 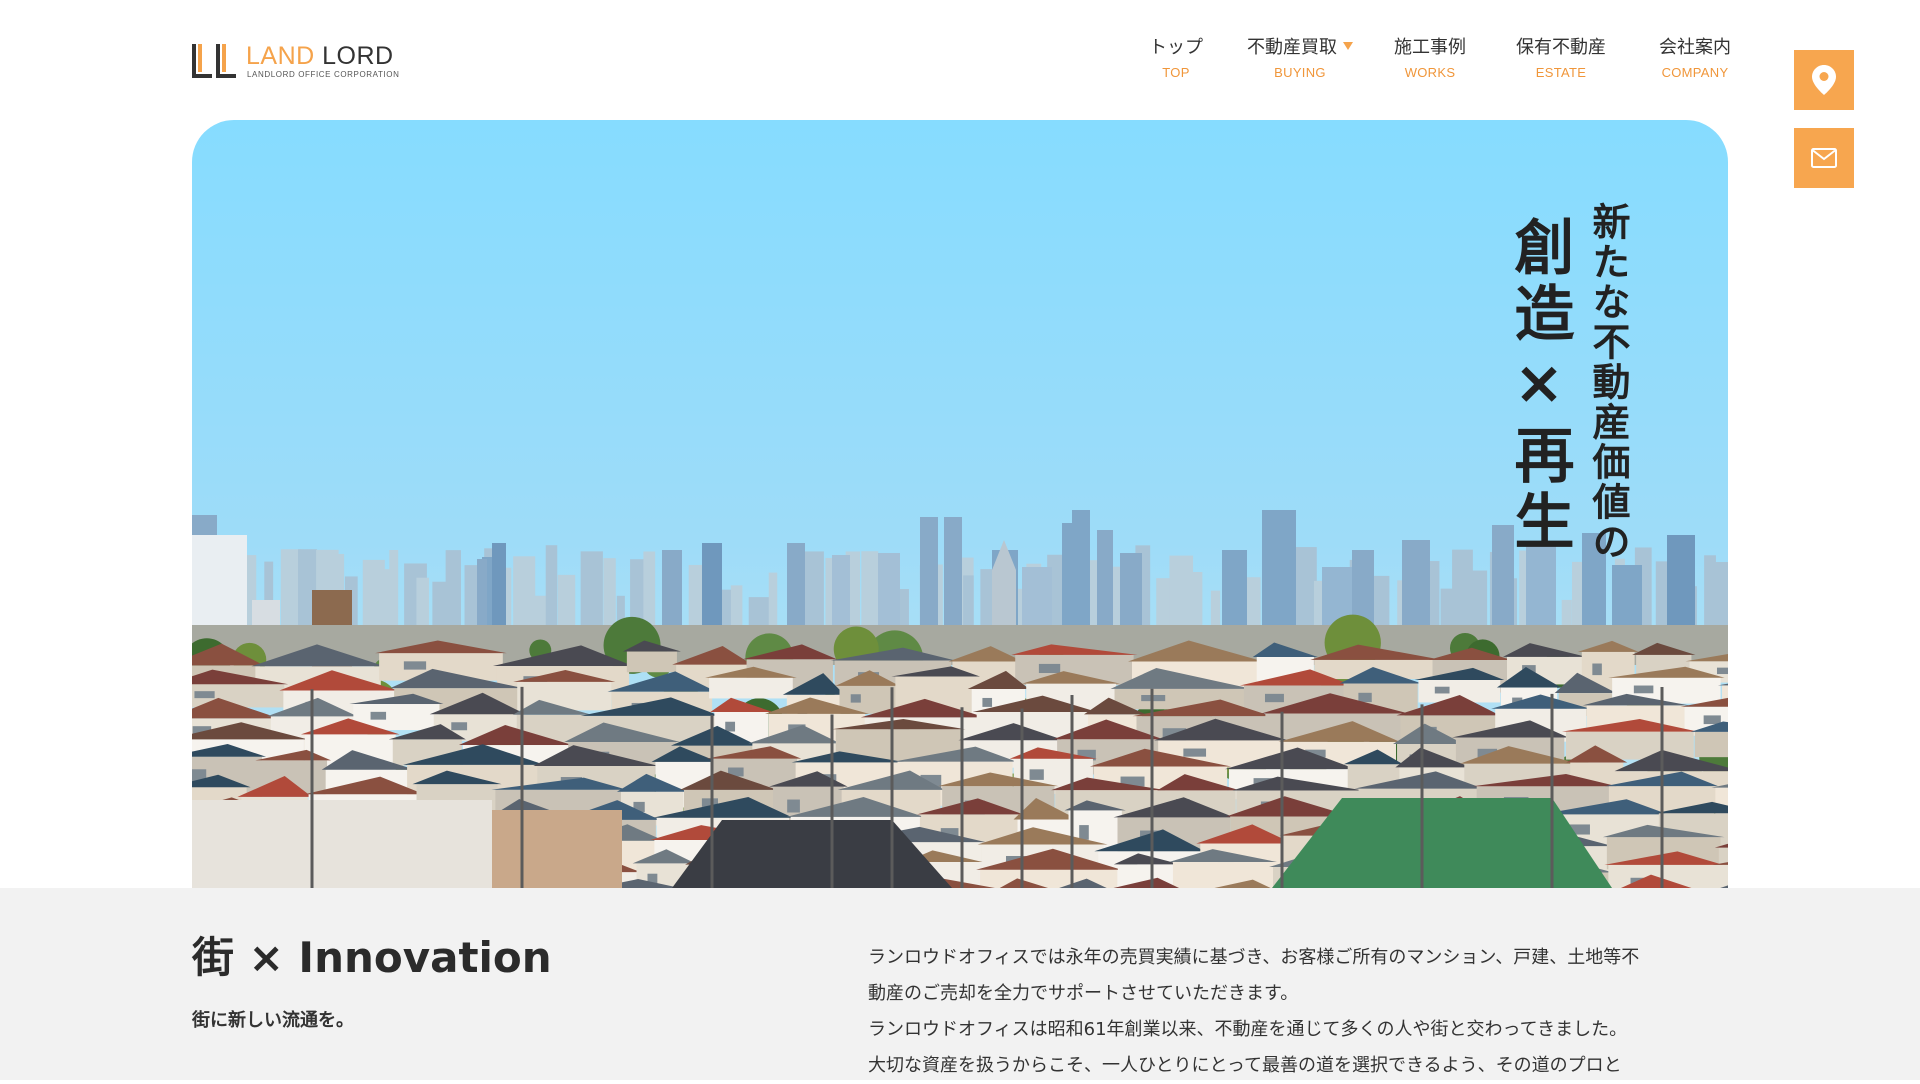 I want to click on intro-subtitle: 街に新しい流通を。, so click(x=273, y=1019).